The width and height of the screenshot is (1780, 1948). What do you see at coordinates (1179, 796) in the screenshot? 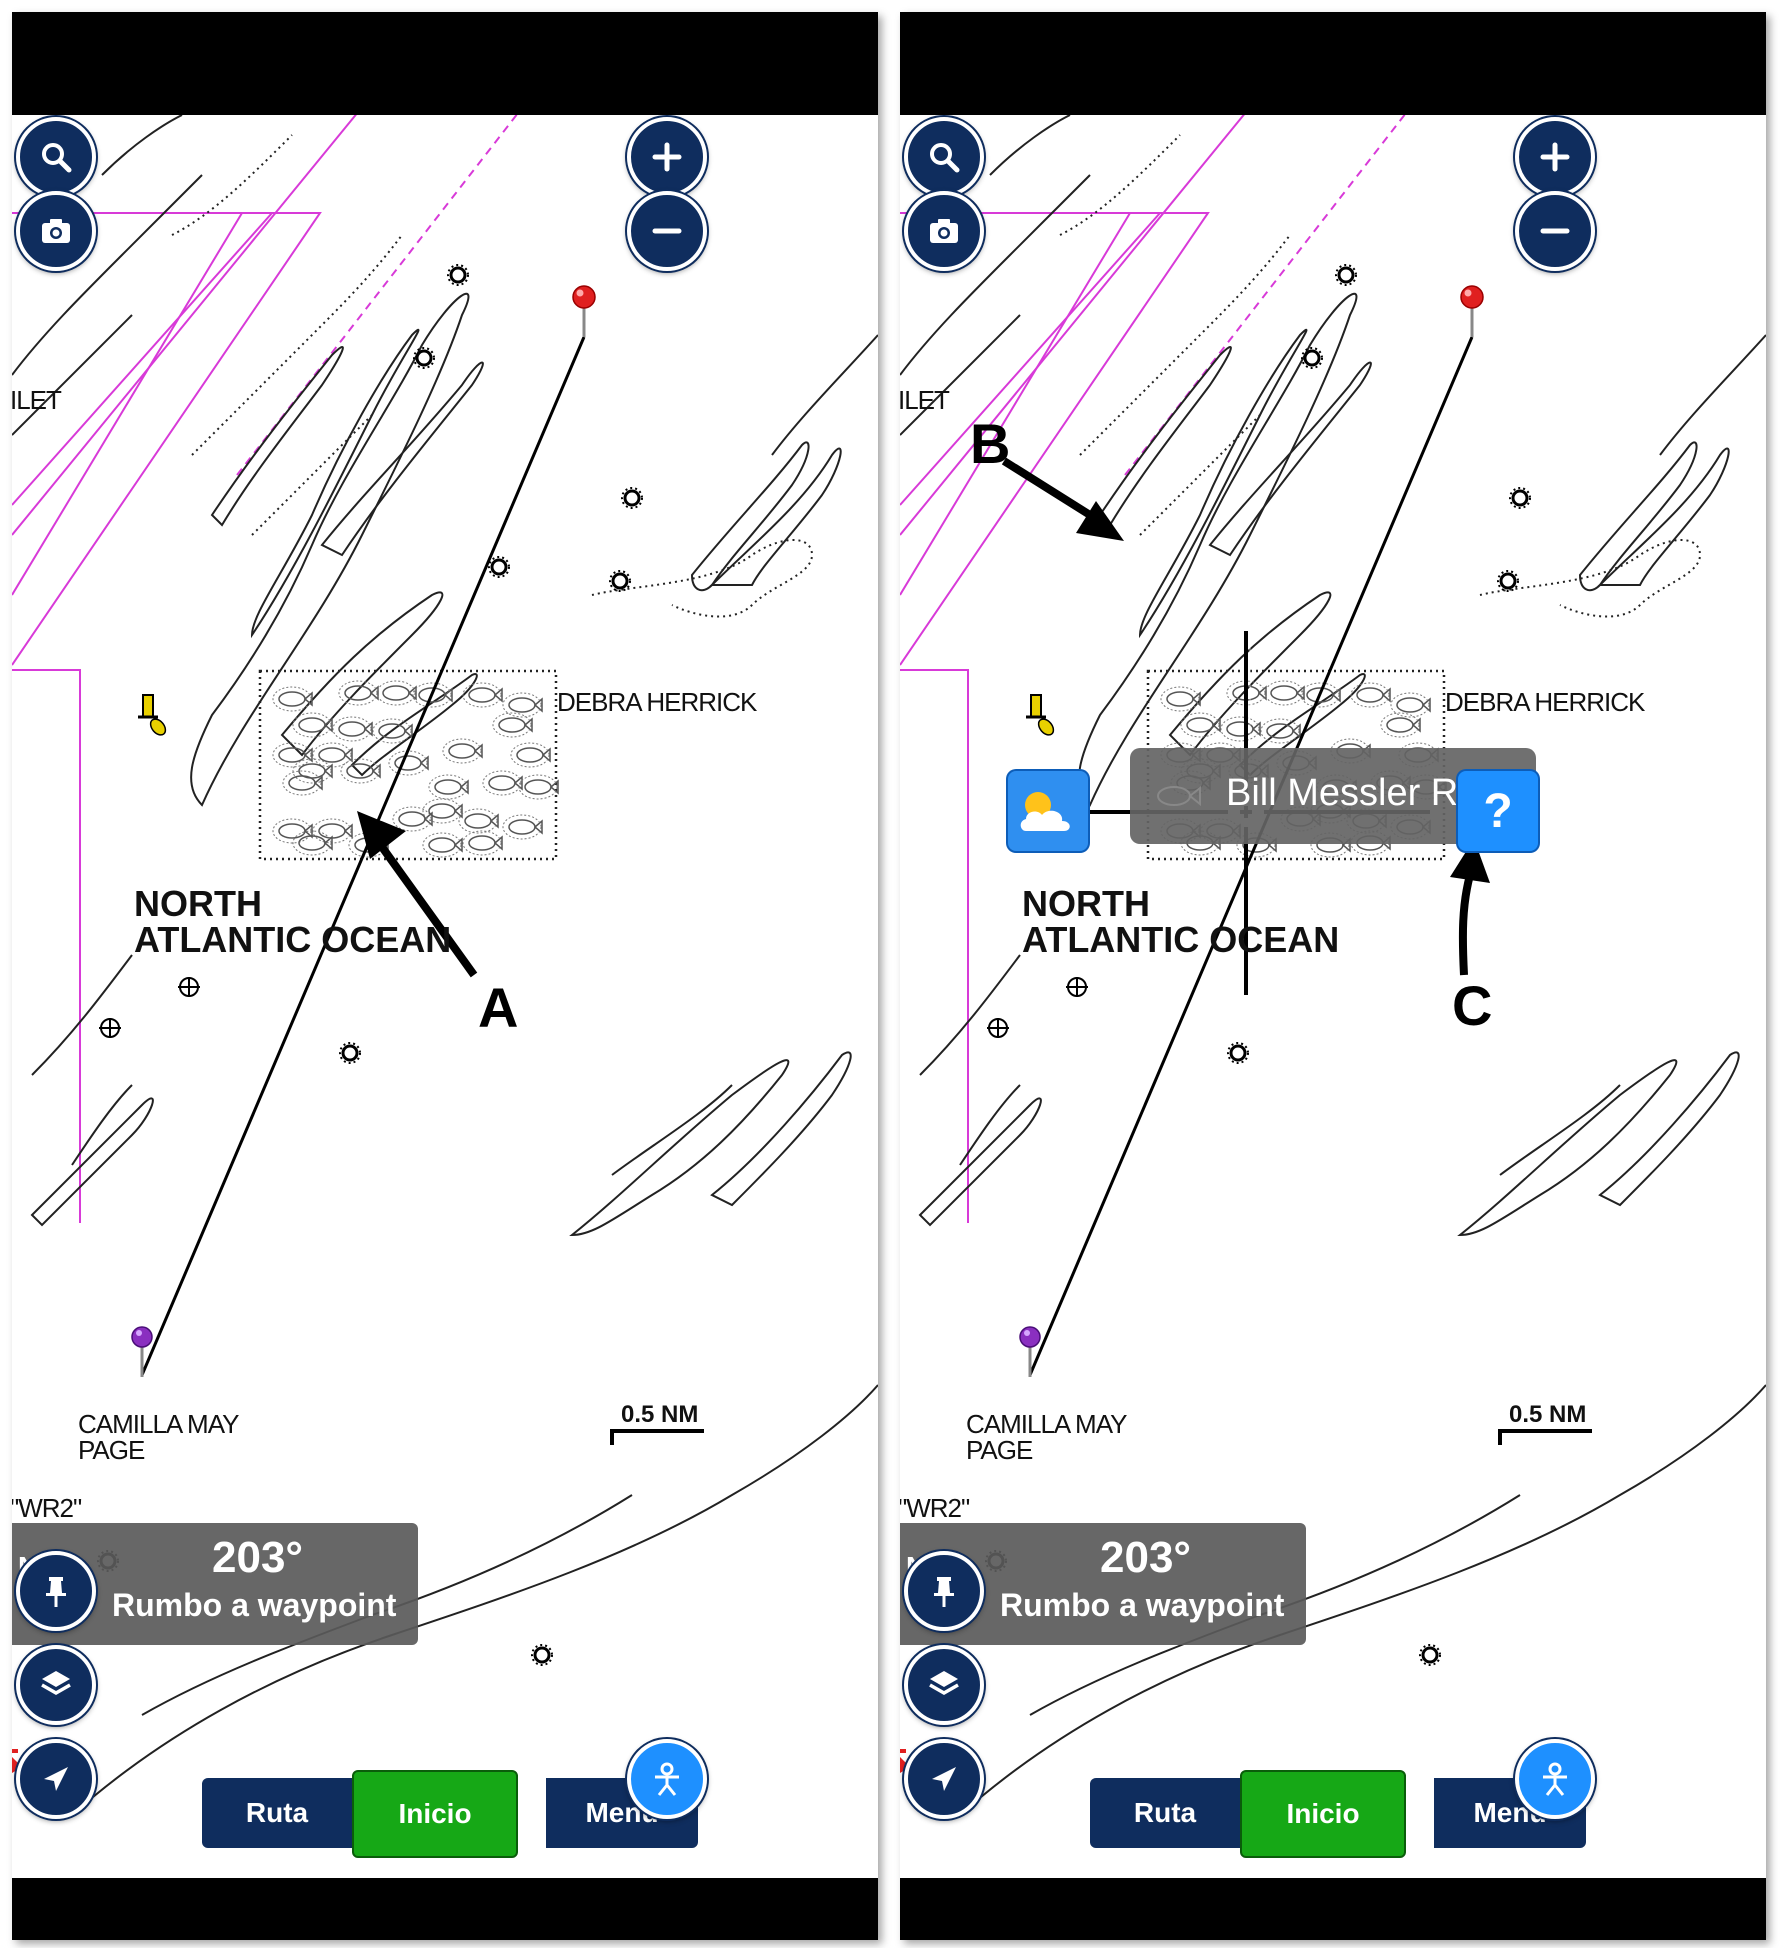
I see `fish-icon` at bounding box center [1179, 796].